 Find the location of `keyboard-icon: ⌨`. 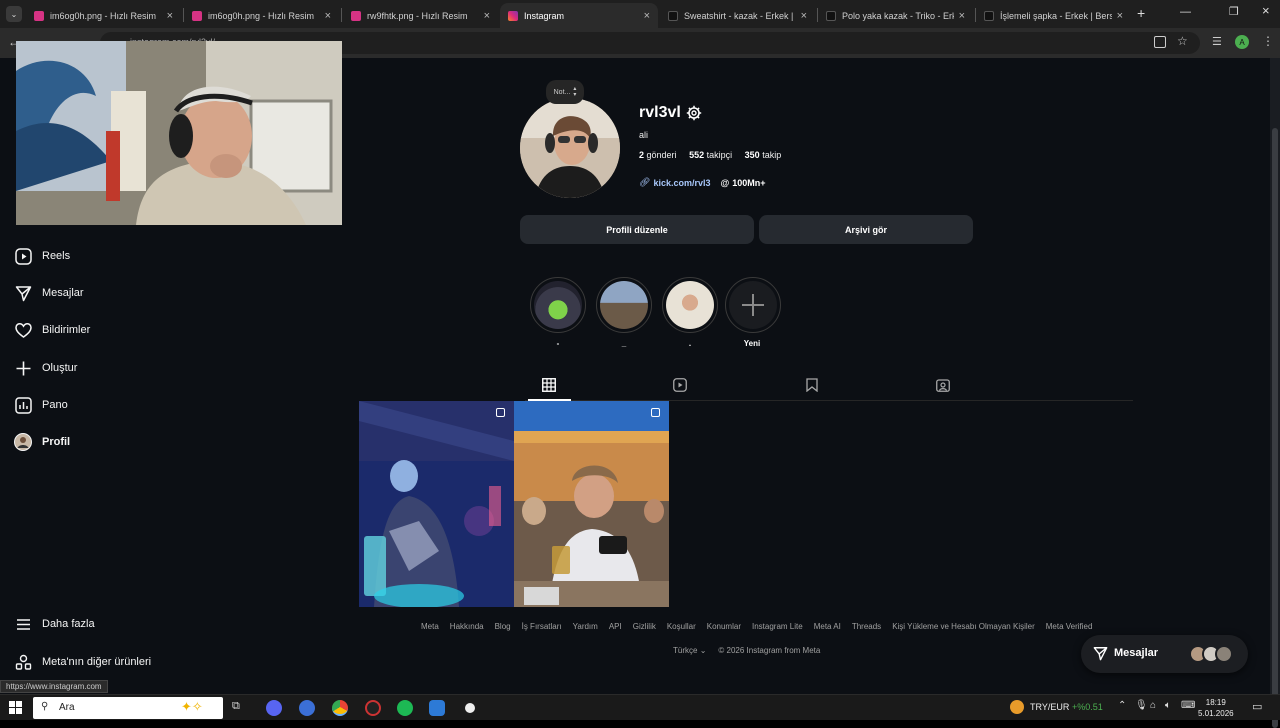

keyboard-icon: ⌨ is located at coordinates (1188, 705).